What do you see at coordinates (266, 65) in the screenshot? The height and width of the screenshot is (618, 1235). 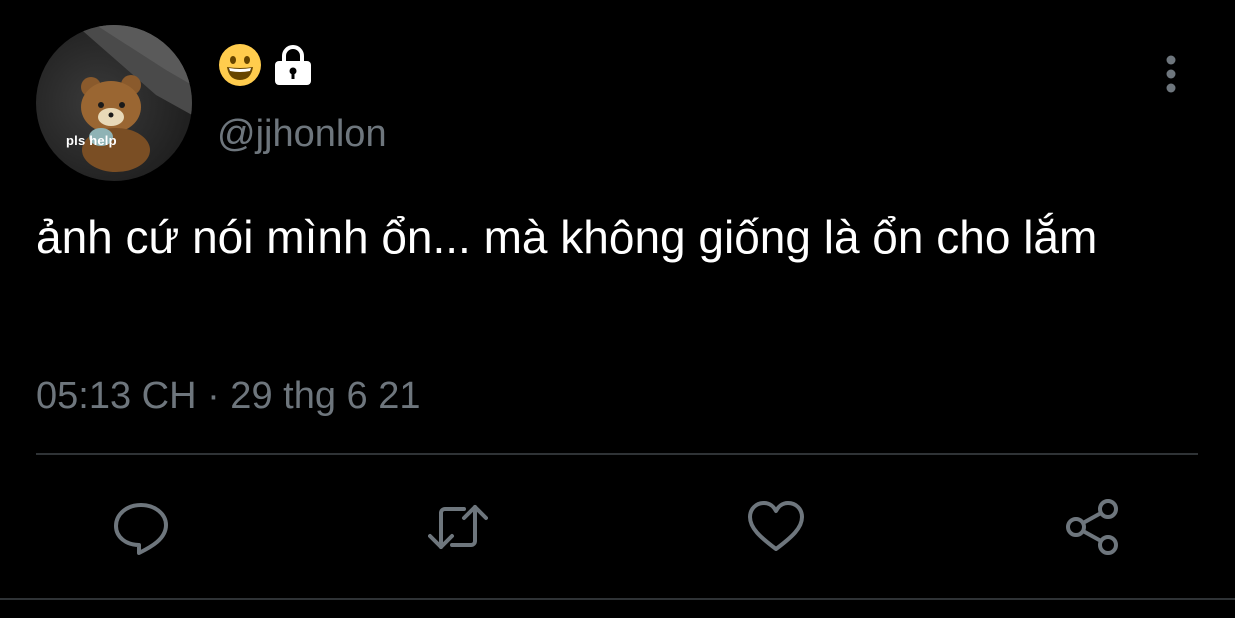 I see `display-name` at bounding box center [266, 65].